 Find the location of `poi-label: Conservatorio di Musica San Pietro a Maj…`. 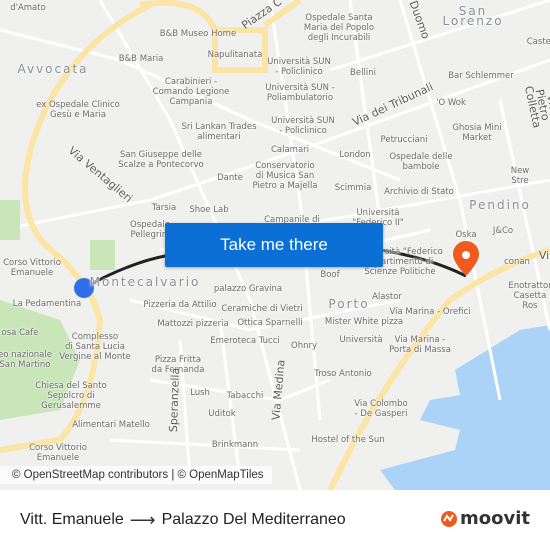

poi-label: Conservatorio di Musica San Pietro a Maj… is located at coordinates (285, 176).